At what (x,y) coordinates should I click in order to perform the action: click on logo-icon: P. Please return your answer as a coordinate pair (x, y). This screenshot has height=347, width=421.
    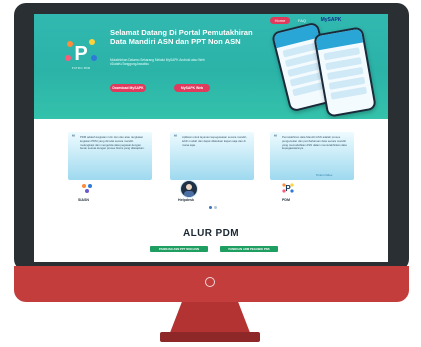
    Looking at the image, I should click on (81, 52).